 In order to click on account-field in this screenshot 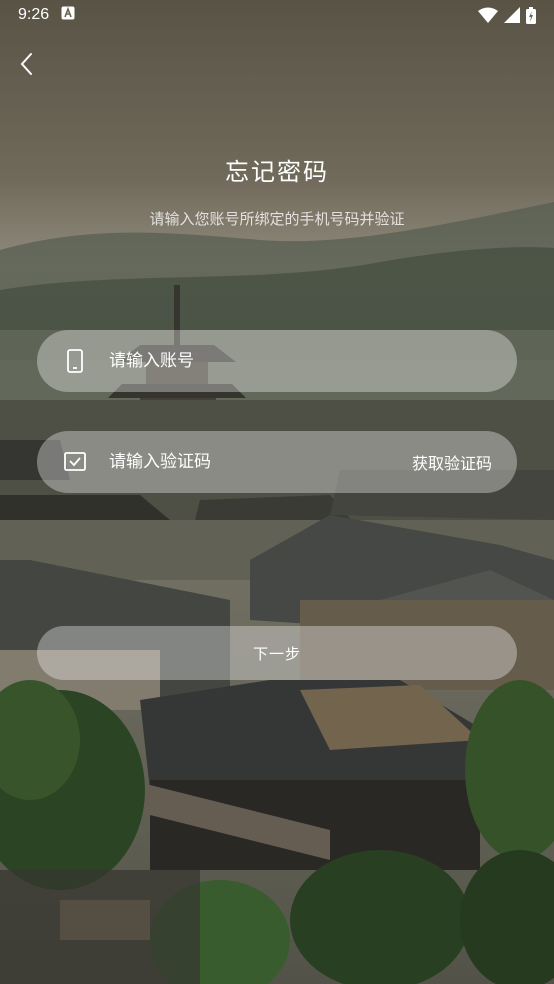, I will do `click(277, 361)`.